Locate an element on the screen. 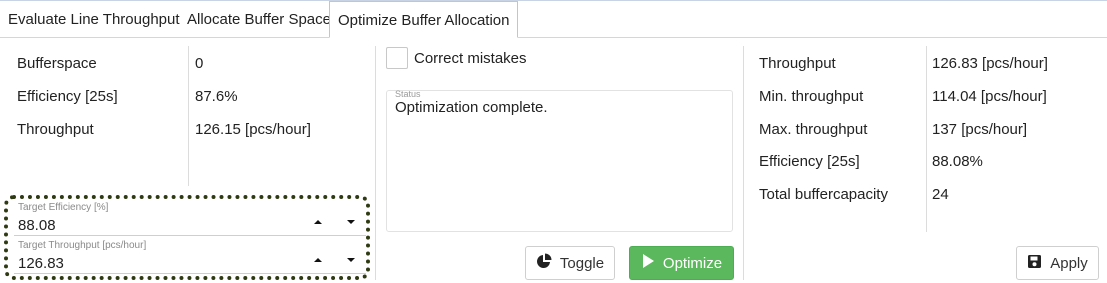 This screenshot has height=283, width=1107. min-throughput-label: Min. throughput is located at coordinates (811, 96).